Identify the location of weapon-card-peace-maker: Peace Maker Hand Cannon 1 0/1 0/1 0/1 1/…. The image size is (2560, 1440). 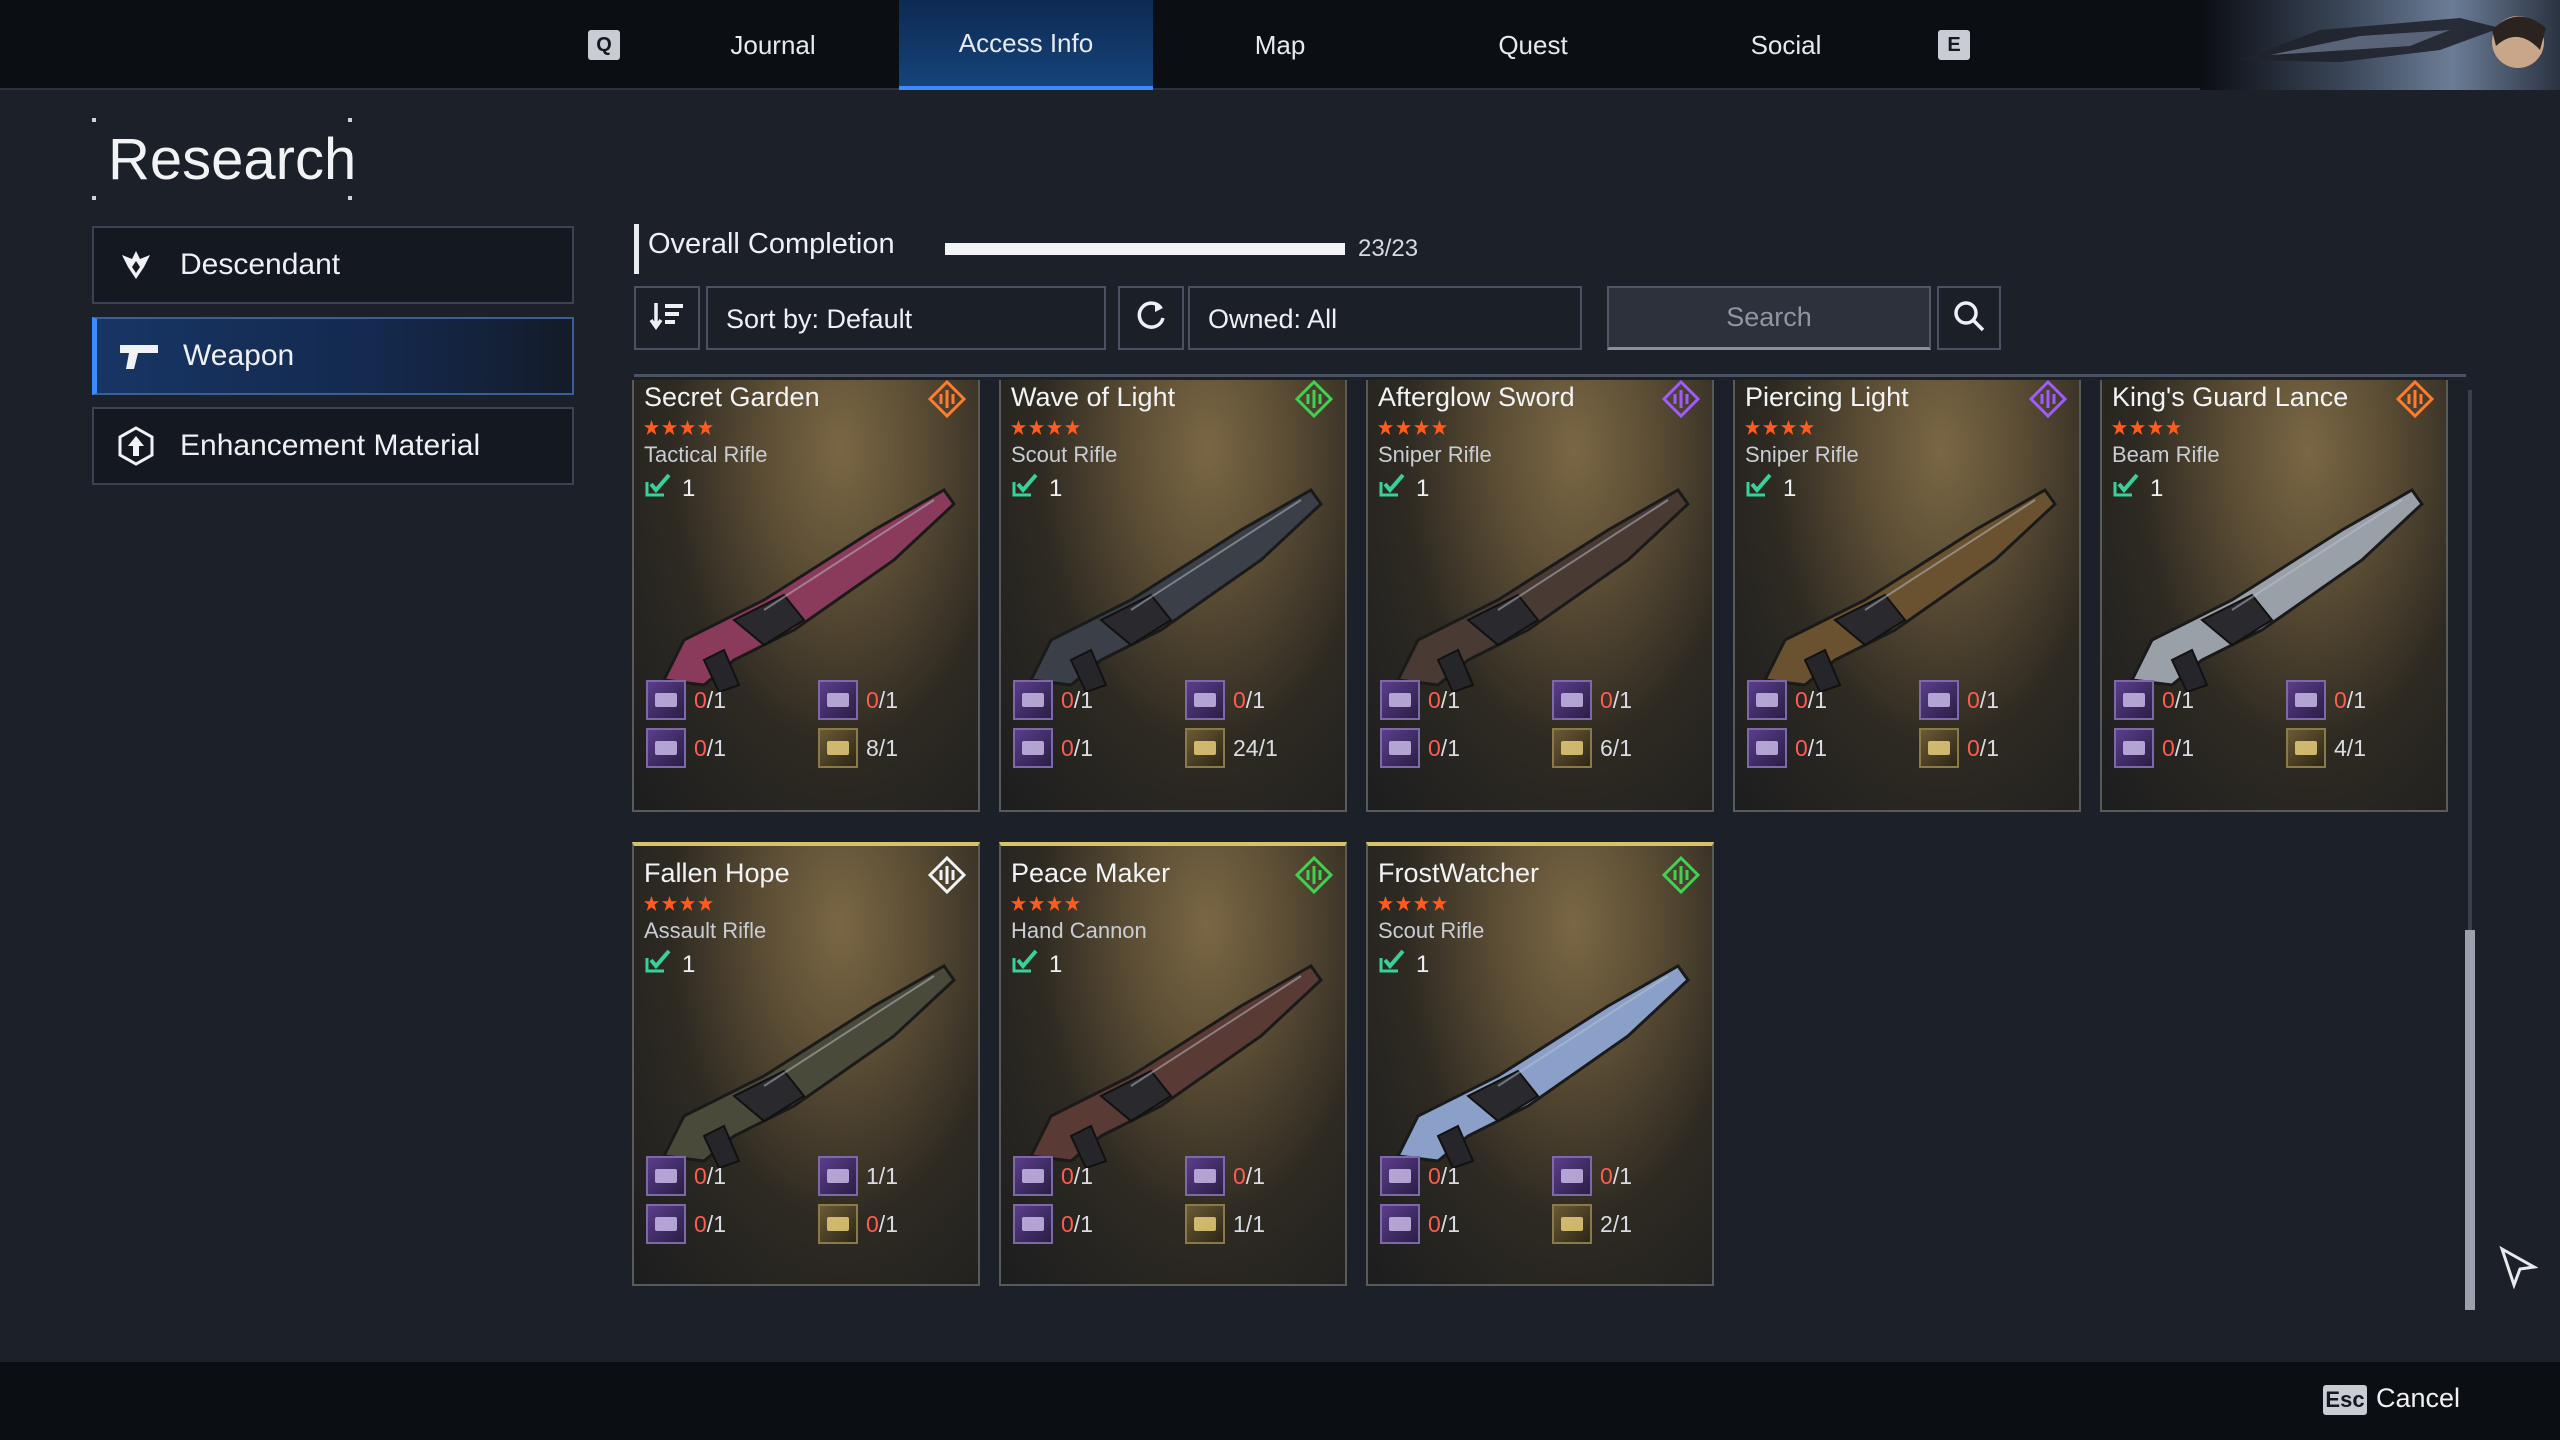
(1173, 1064).